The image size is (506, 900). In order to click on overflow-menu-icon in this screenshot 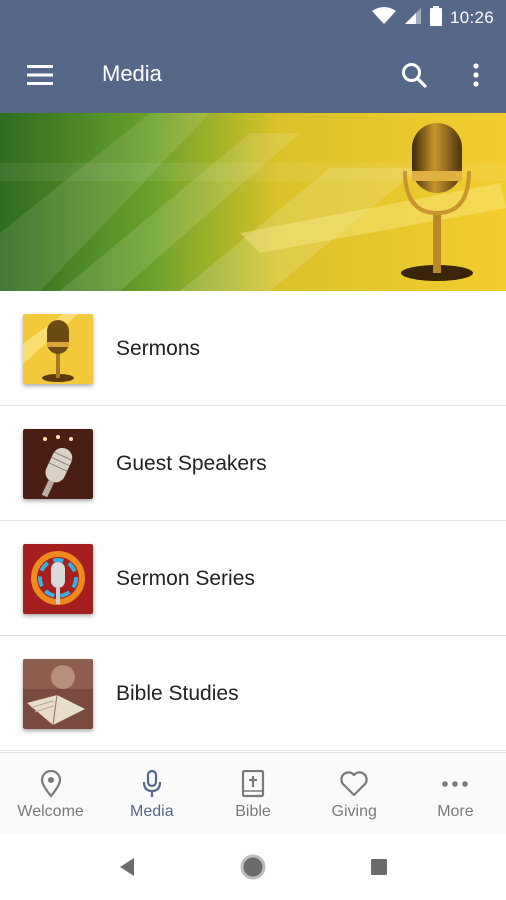, I will do `click(476, 75)`.